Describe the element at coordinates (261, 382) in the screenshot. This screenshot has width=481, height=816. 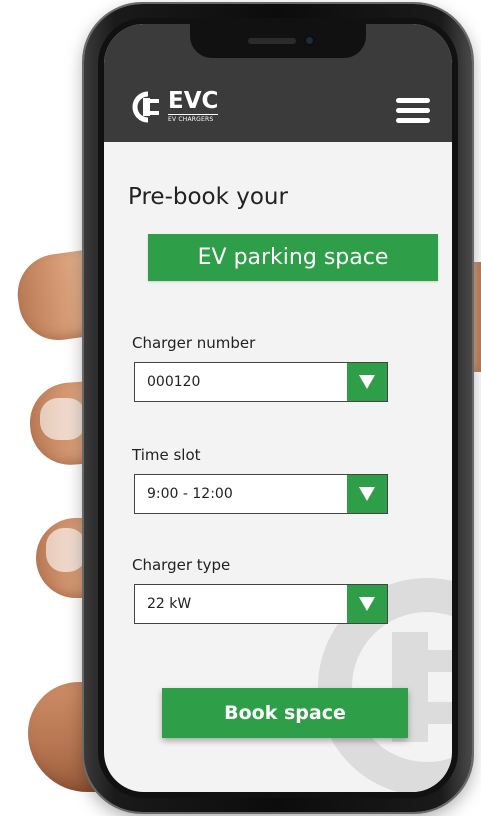
I see `charger-number-select: 000120` at that location.